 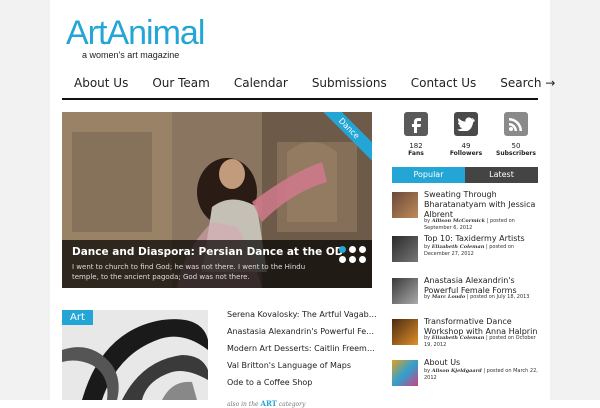 I want to click on facebook-count: 182, so click(x=416, y=146).